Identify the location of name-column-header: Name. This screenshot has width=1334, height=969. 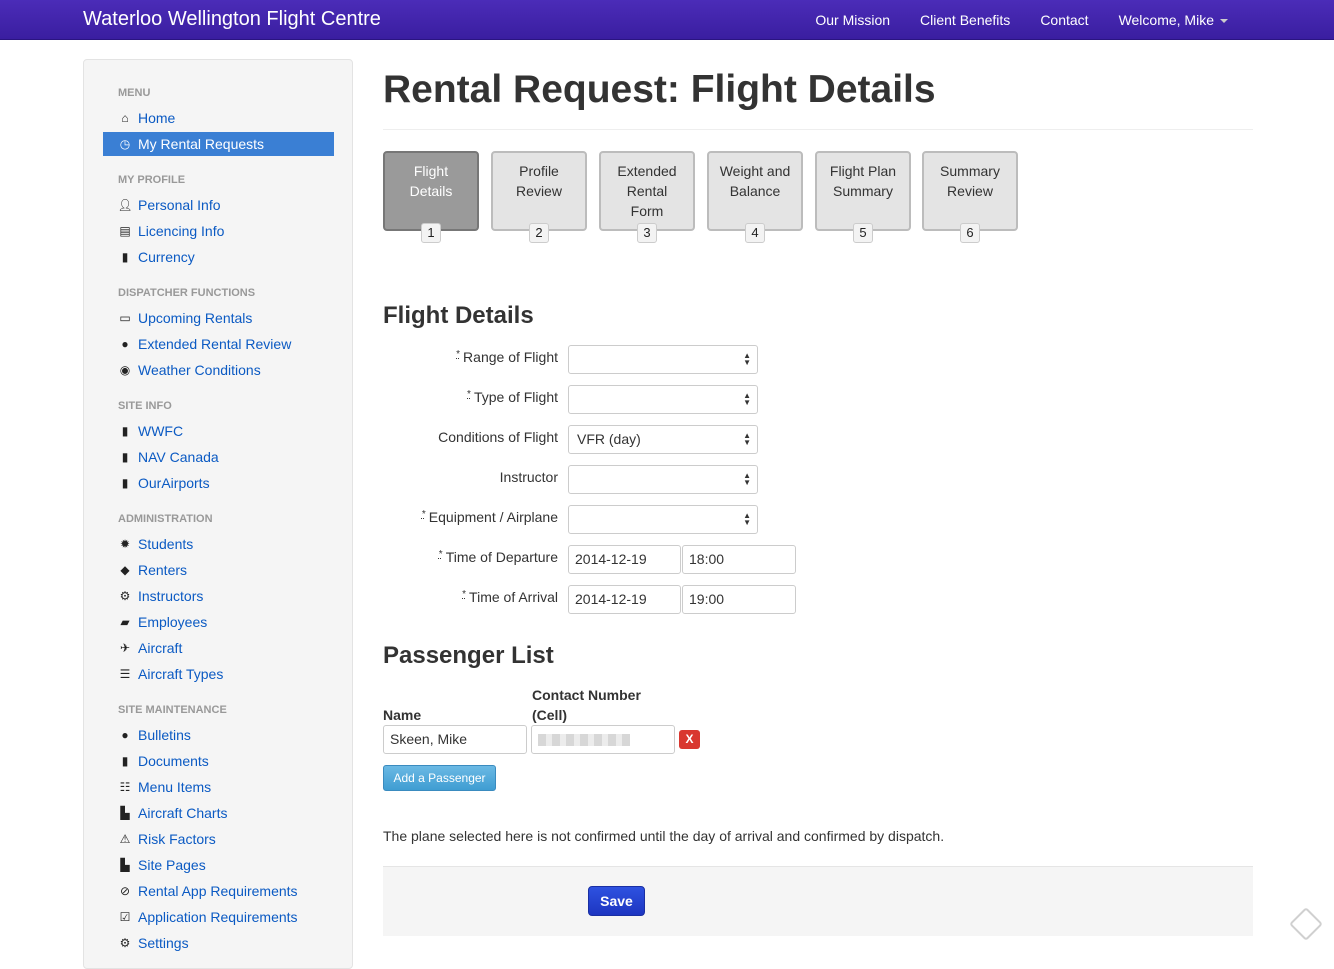
(402, 715).